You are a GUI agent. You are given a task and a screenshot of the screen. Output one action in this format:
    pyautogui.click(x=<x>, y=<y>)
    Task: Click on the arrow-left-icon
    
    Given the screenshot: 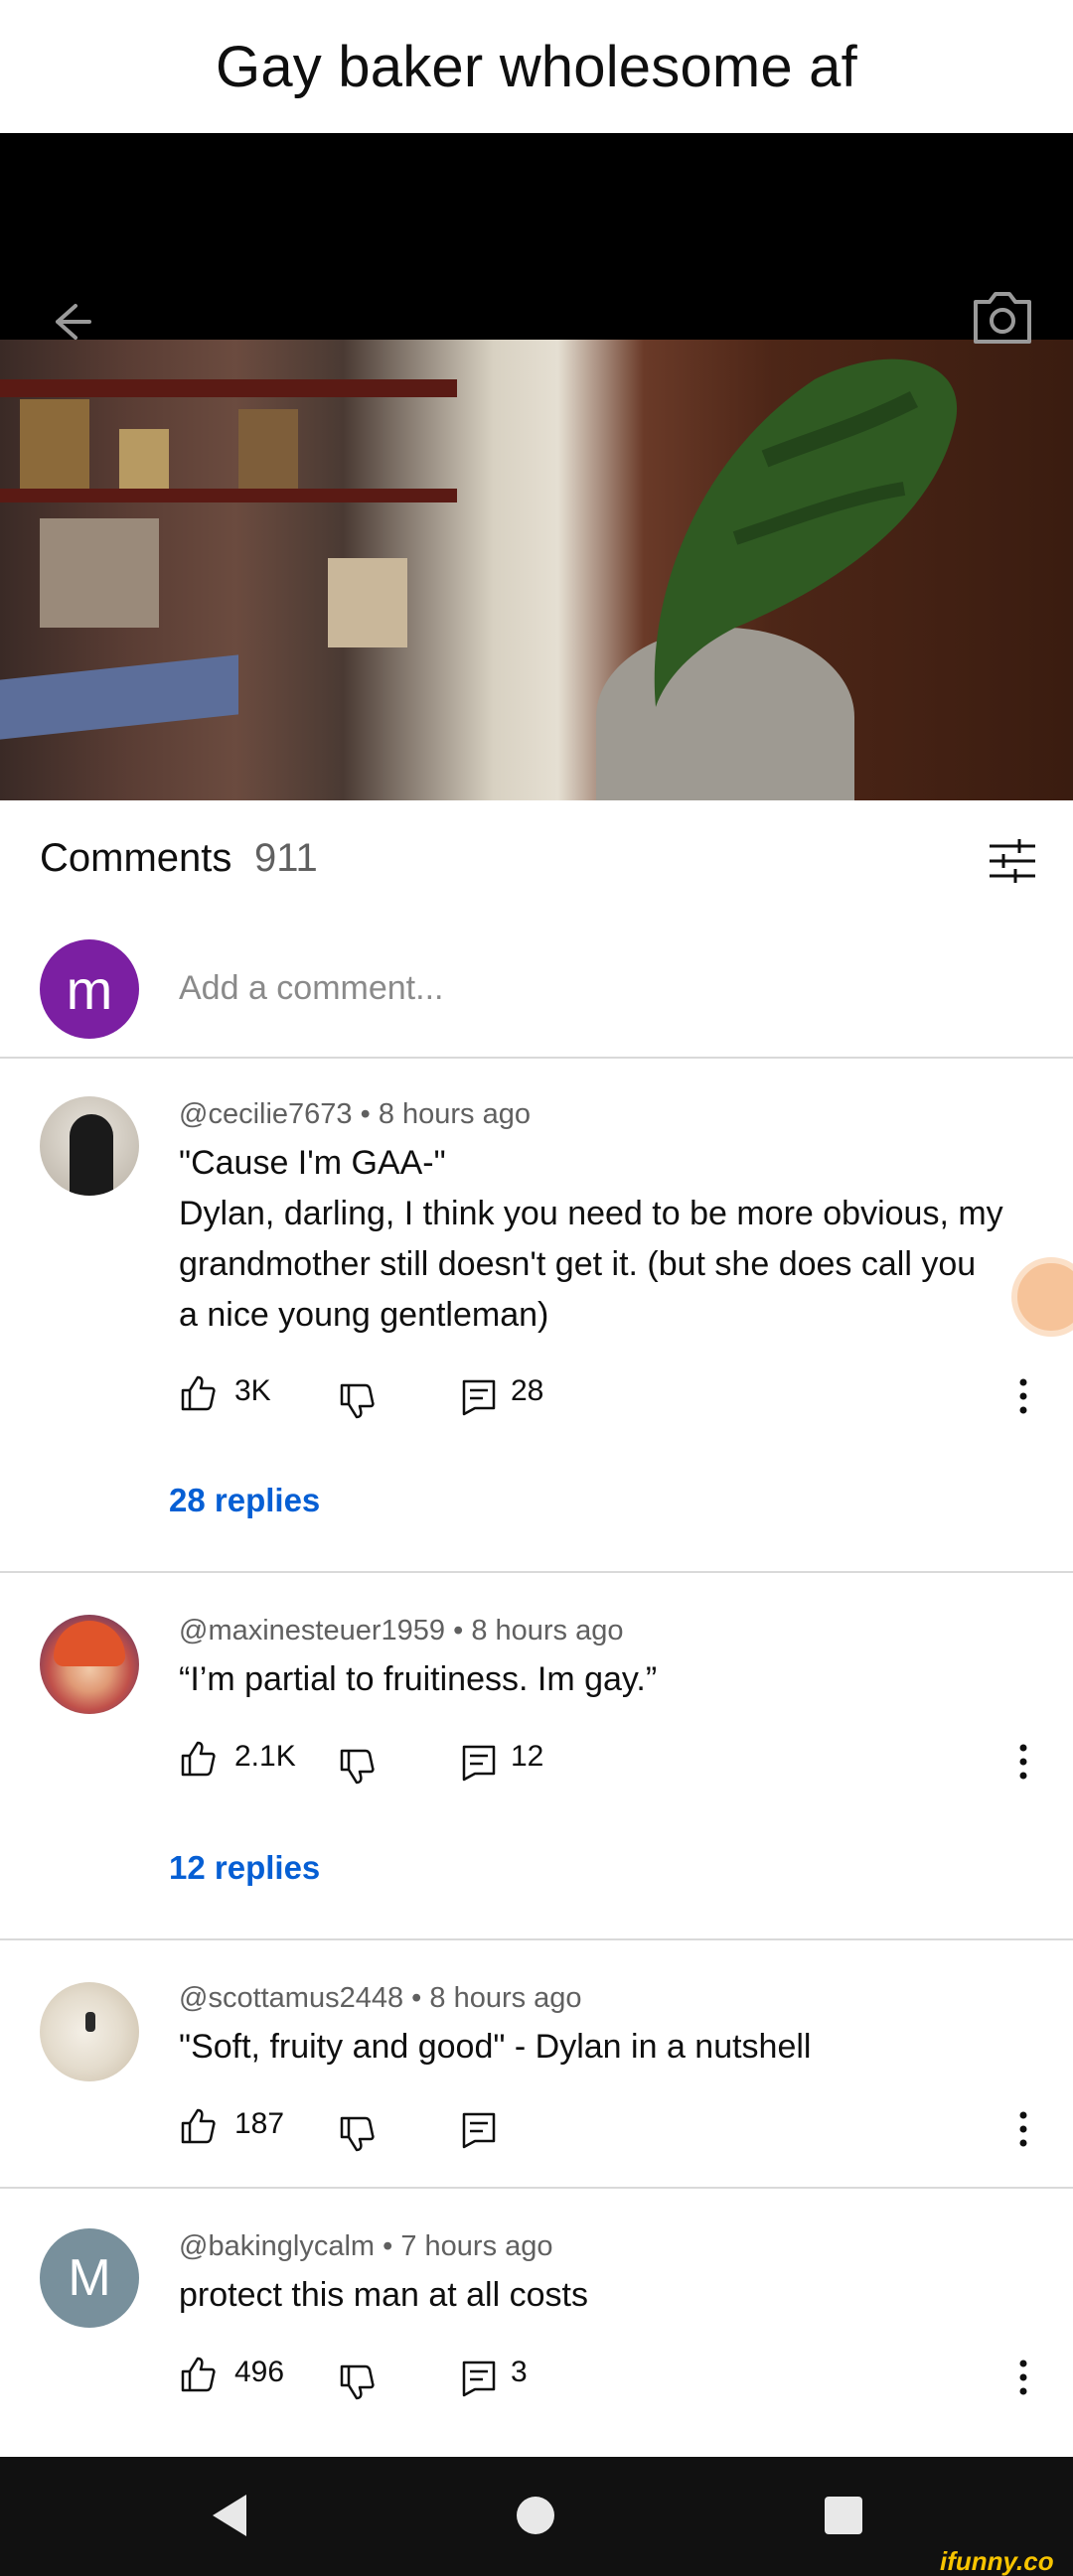 What is the action you would take?
    pyautogui.click(x=69, y=322)
    